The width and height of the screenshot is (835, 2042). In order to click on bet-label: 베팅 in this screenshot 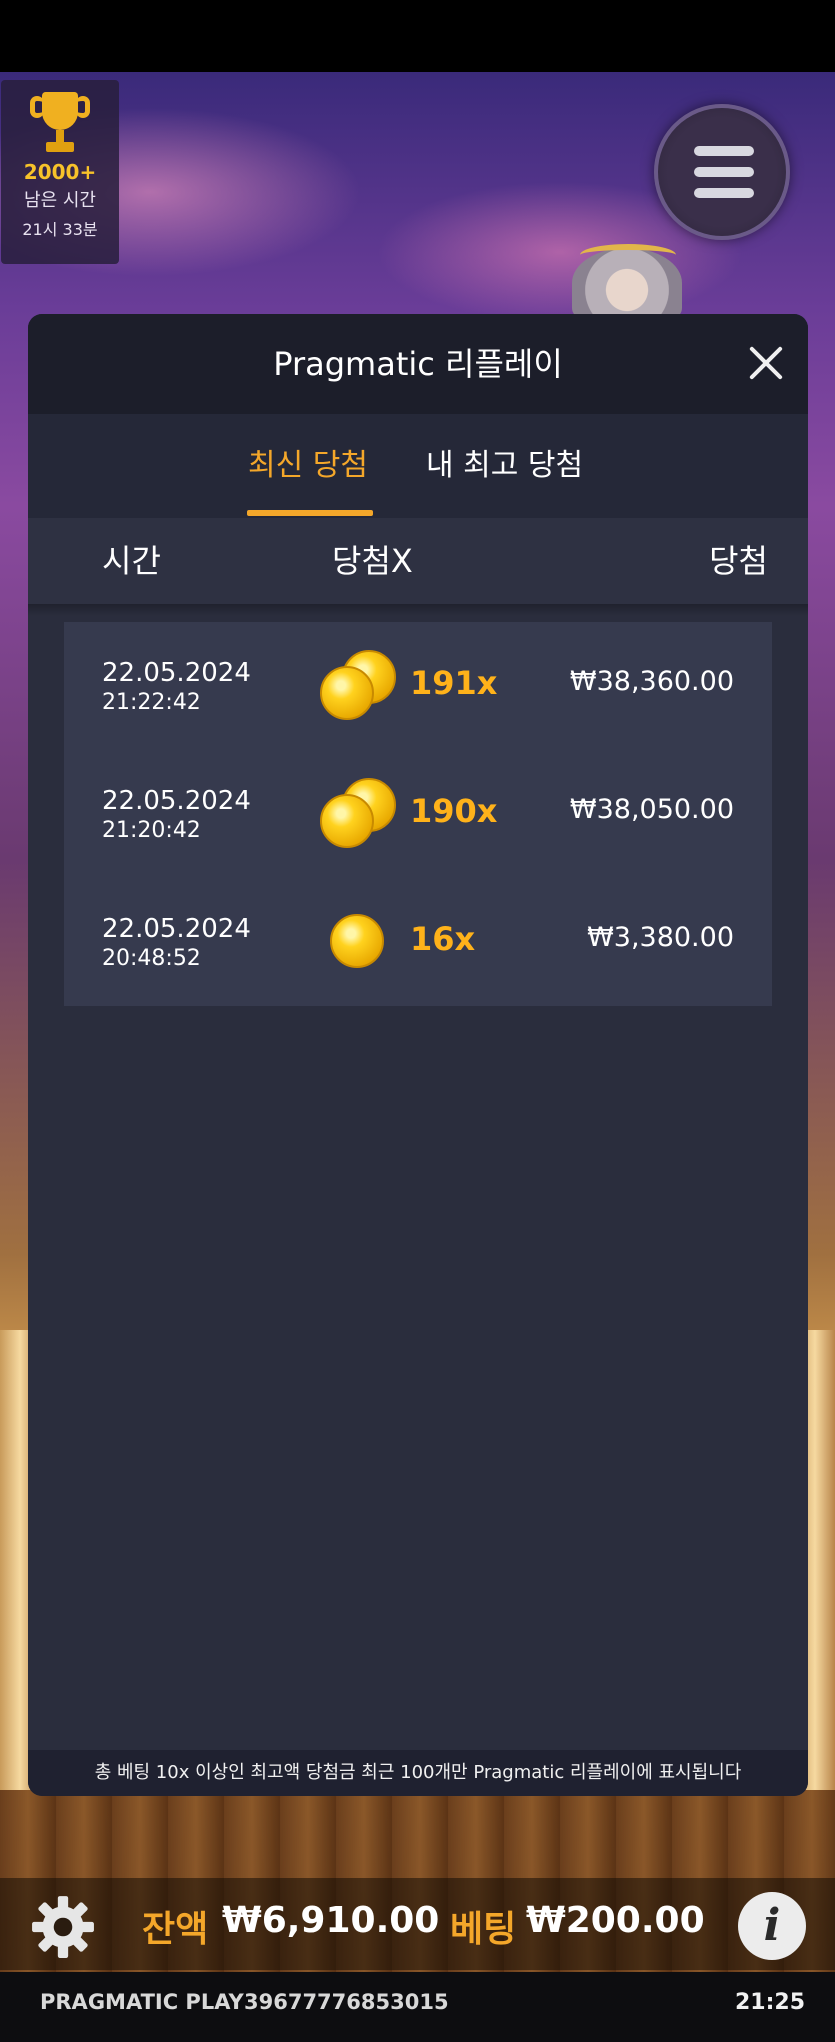, I will do `click(483, 1929)`.